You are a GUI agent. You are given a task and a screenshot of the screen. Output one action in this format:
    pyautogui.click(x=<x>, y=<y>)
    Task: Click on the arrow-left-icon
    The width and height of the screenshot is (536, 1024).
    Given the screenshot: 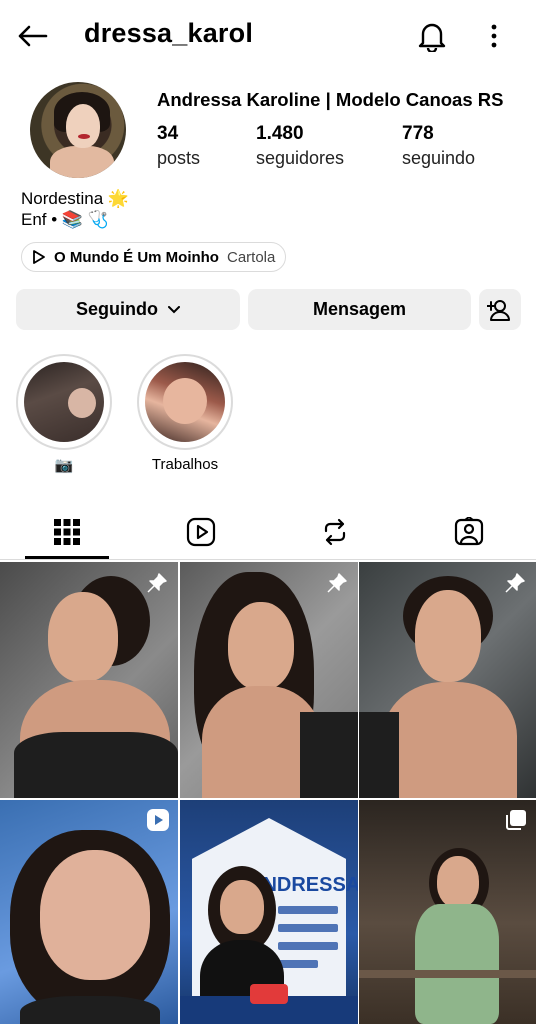 What is the action you would take?
    pyautogui.click(x=33, y=36)
    